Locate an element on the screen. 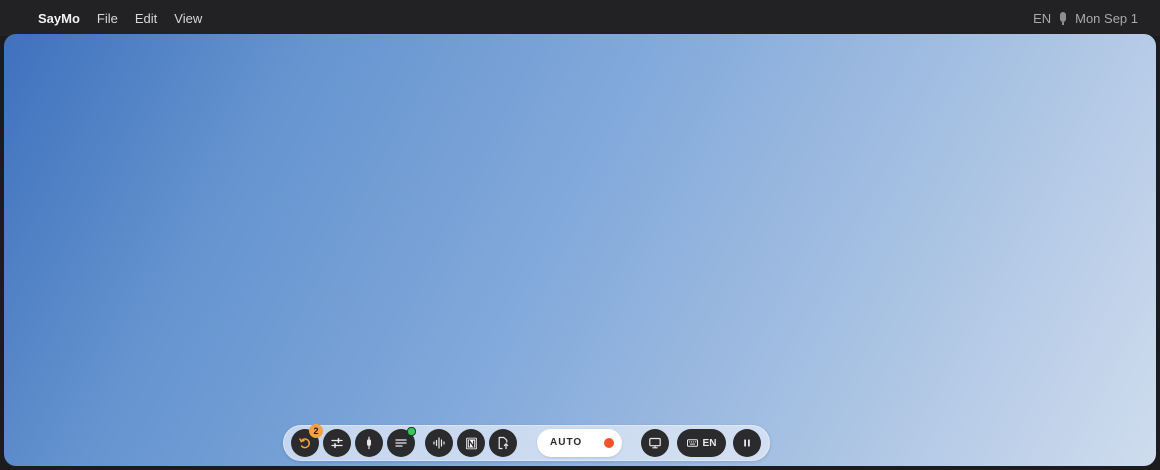 The width and height of the screenshot is (1160, 470). export-button is located at coordinates (503, 443).